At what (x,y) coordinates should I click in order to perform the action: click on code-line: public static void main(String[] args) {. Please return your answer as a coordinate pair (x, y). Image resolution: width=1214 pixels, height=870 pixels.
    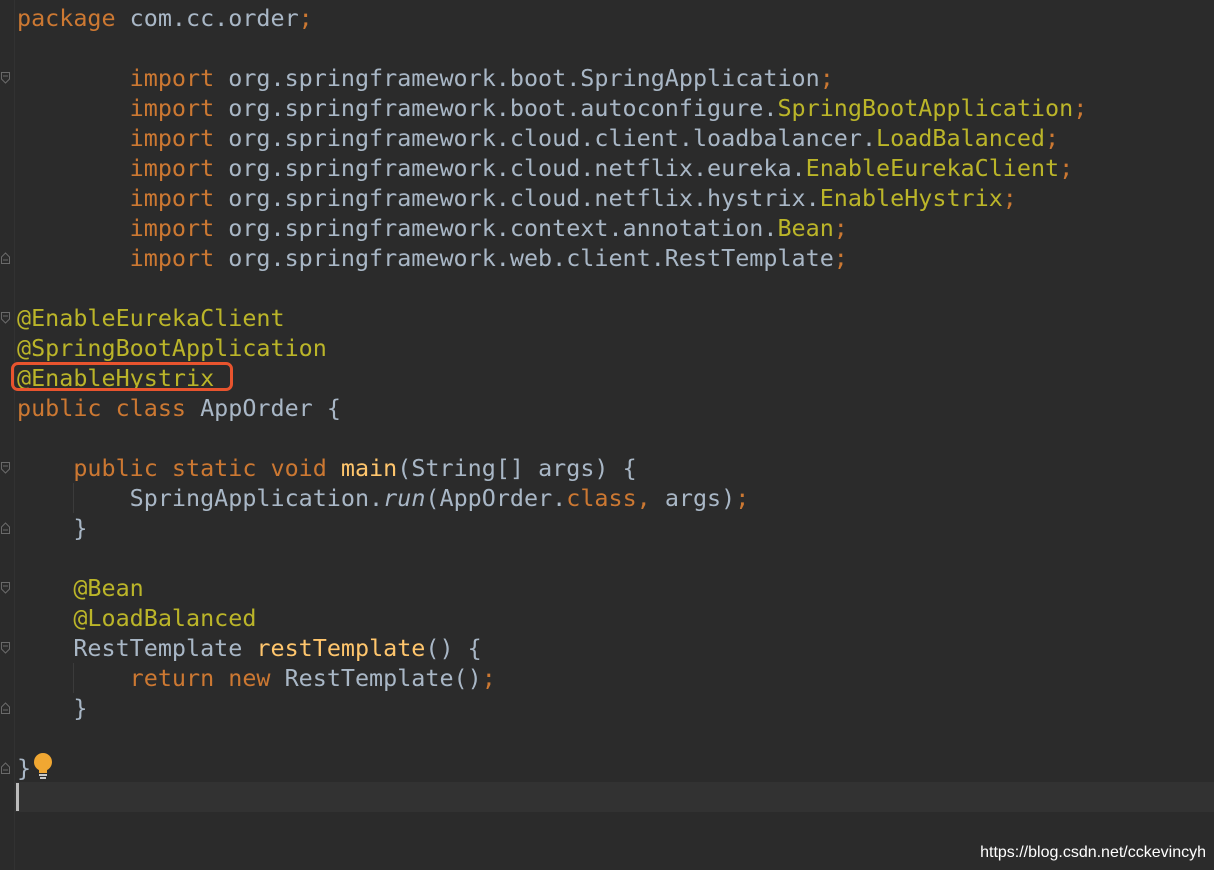
    Looking at the image, I should click on (552, 468).